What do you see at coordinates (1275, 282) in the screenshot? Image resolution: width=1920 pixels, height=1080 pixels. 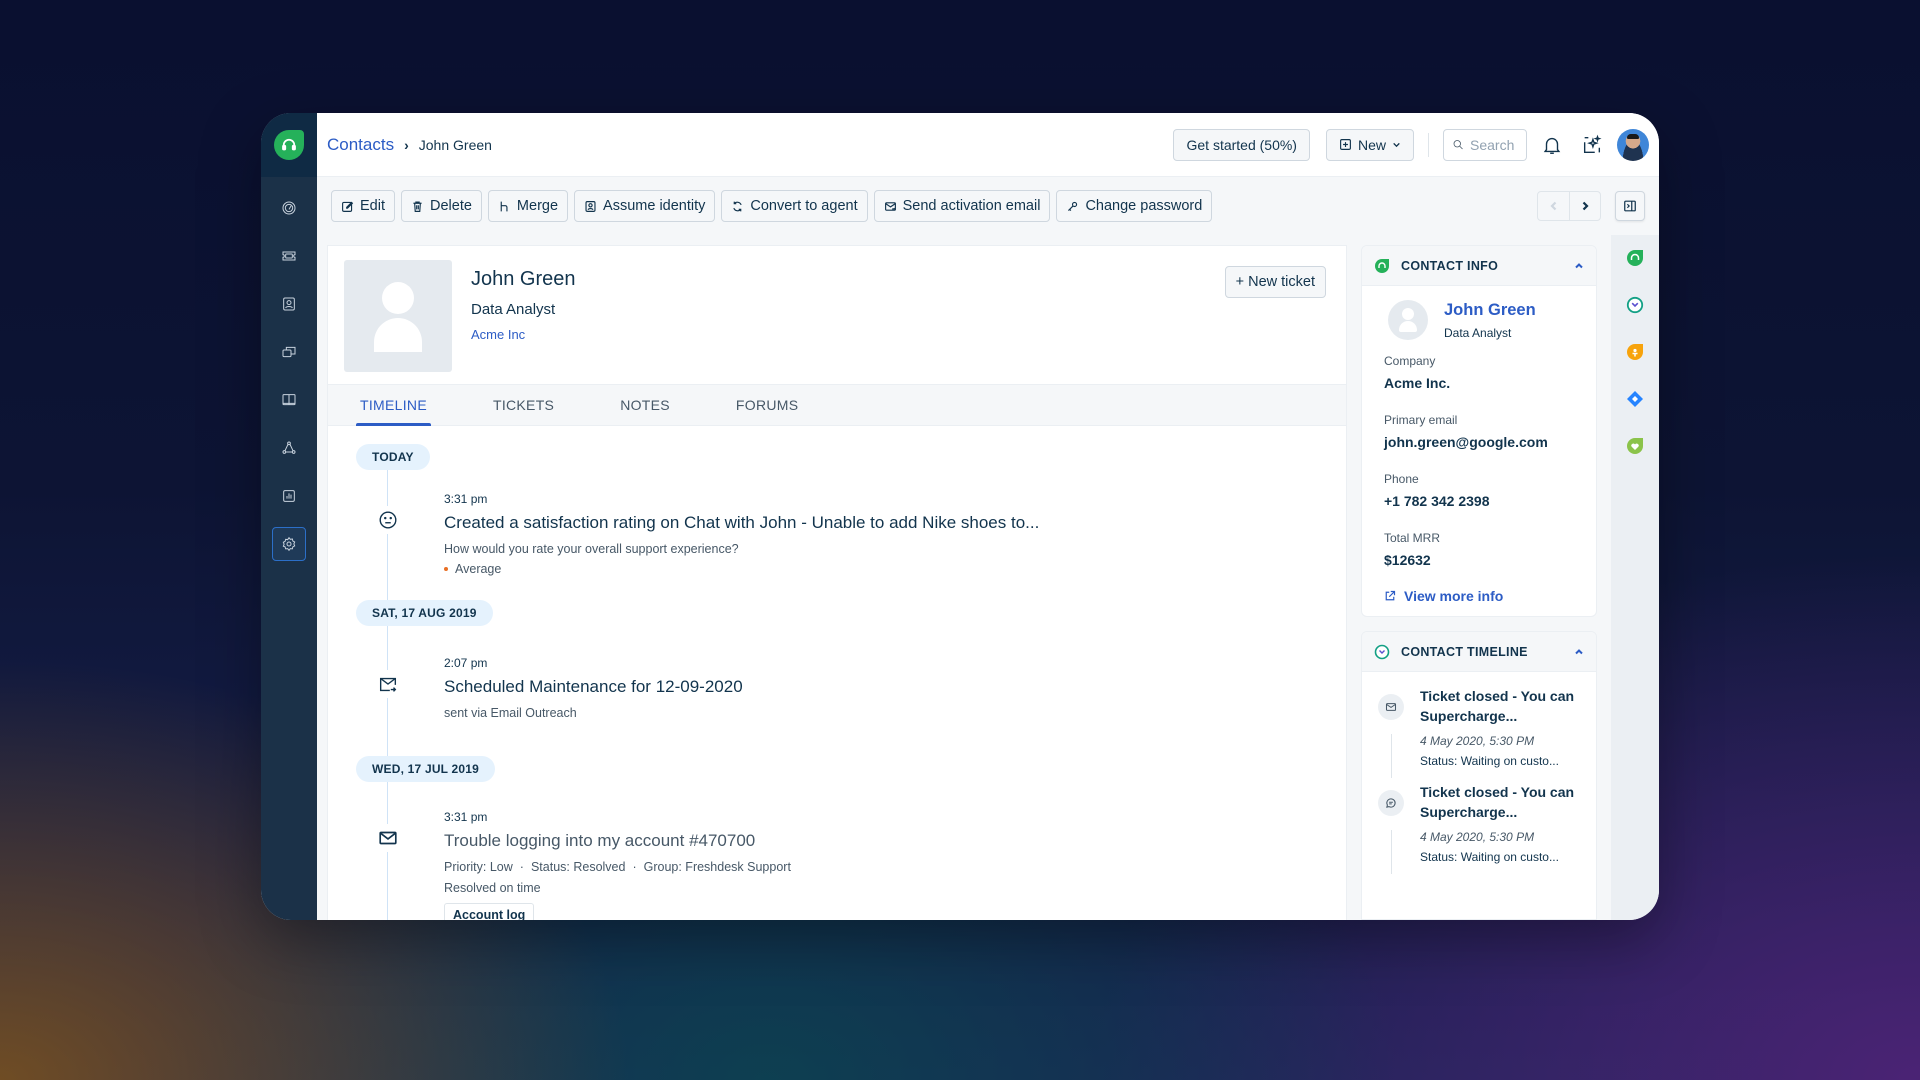 I see `new-ticket-button: + New ticket` at bounding box center [1275, 282].